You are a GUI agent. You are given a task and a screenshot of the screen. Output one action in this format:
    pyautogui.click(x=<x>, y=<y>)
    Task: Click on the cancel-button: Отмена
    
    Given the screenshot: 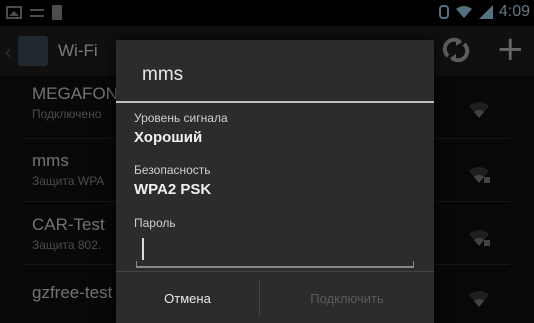 What is the action you would take?
    pyautogui.click(x=187, y=297)
    